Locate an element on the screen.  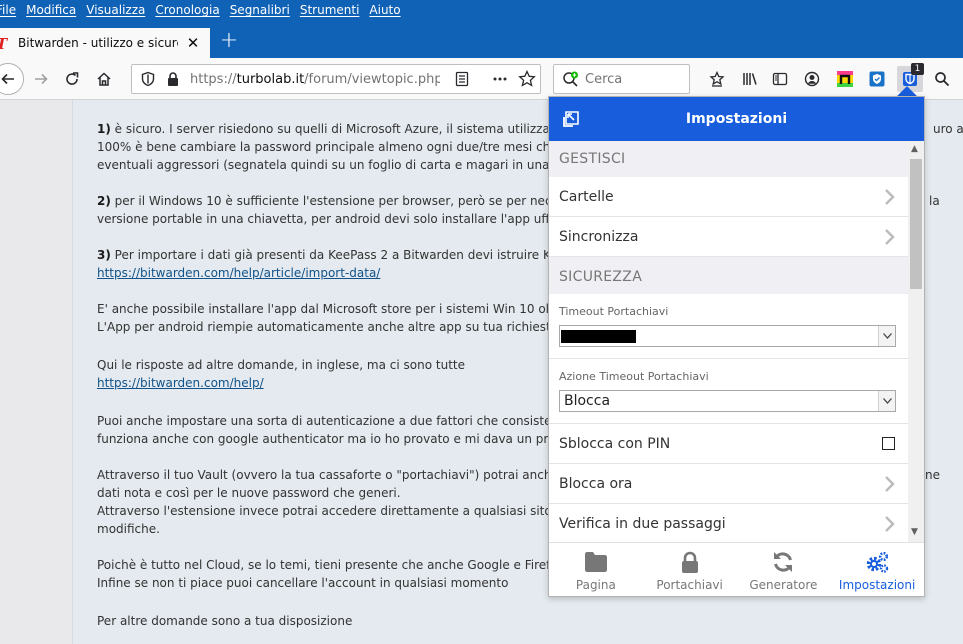
home-button is located at coordinates (104, 79).